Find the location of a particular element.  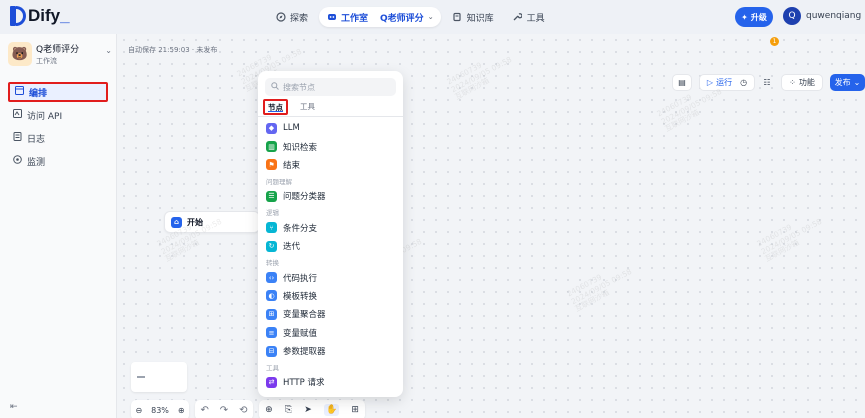

app-sidebar: 🐻 Q老师评分 工作流 ⌄ 编排 访问 API 日志 监测 ⇤ is located at coordinates (58, 226).